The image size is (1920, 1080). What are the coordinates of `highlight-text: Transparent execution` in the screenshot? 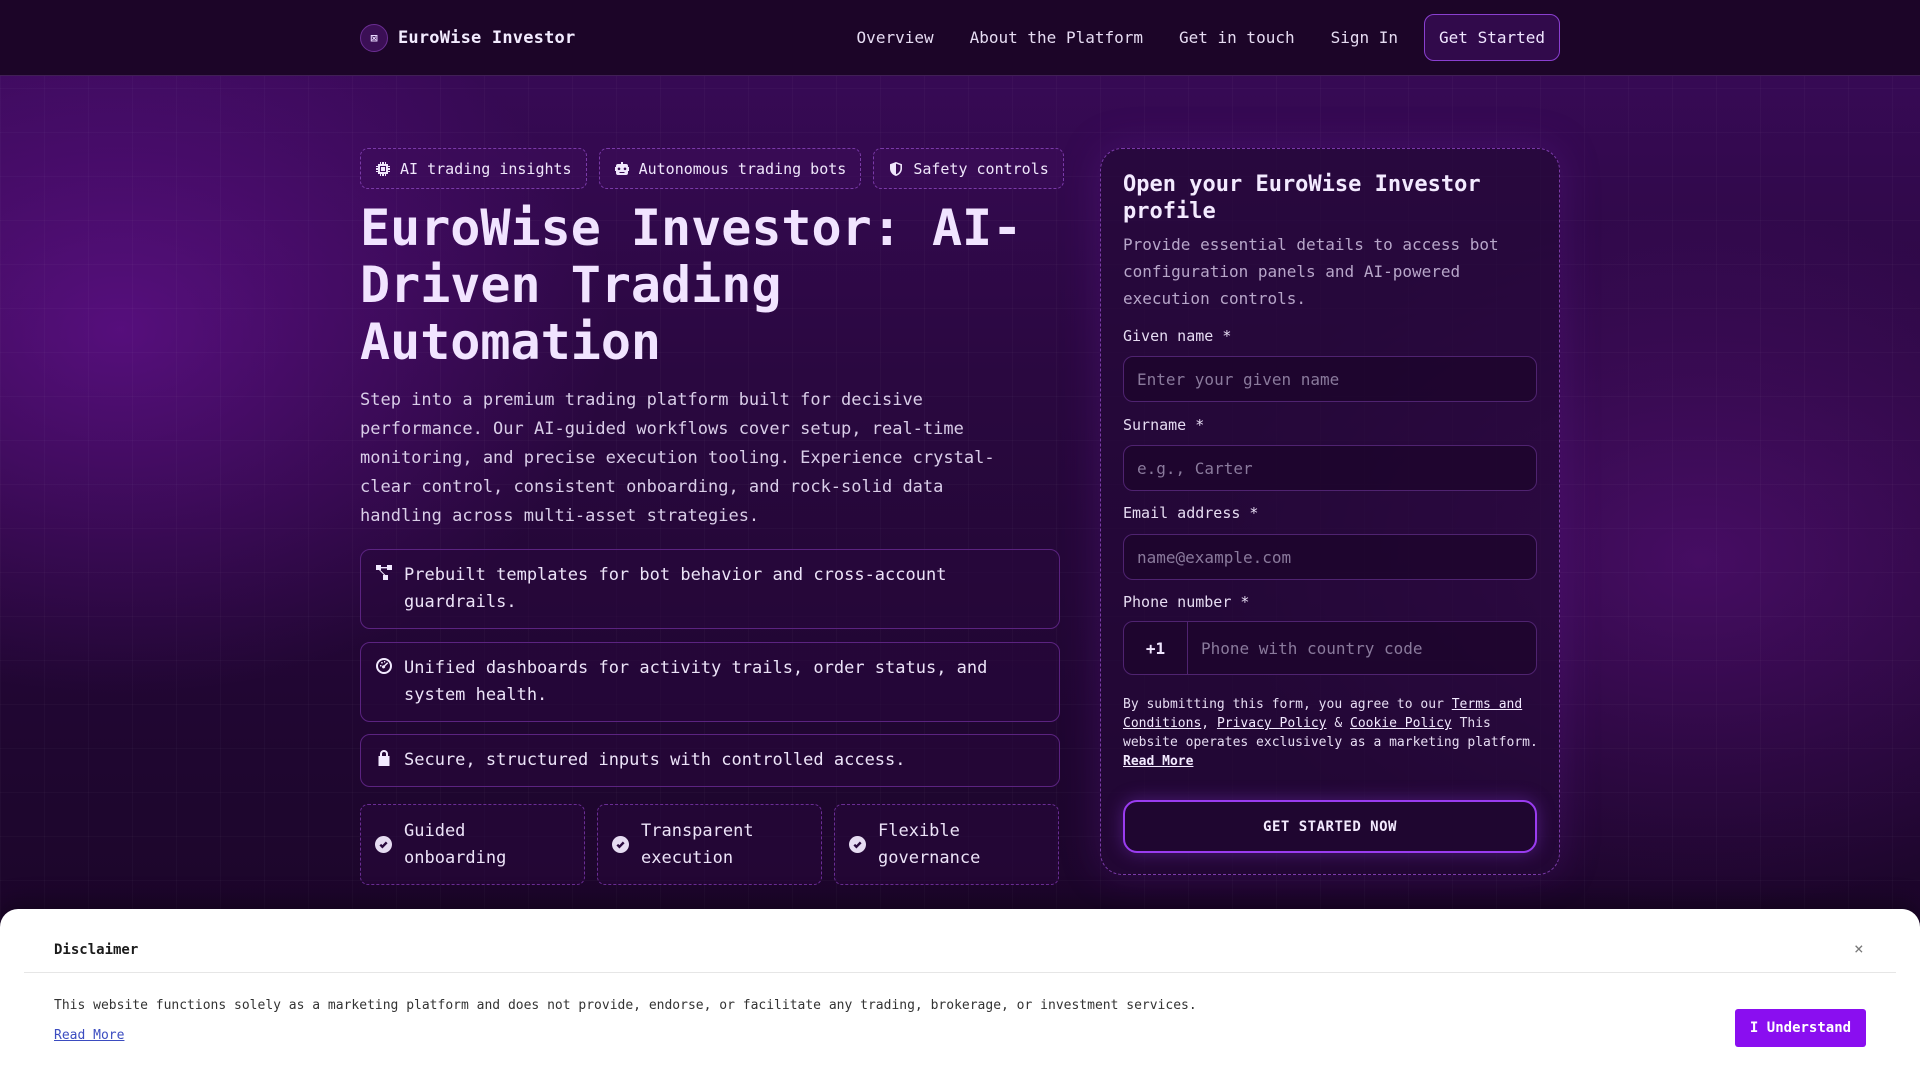 It's located at (697, 844).